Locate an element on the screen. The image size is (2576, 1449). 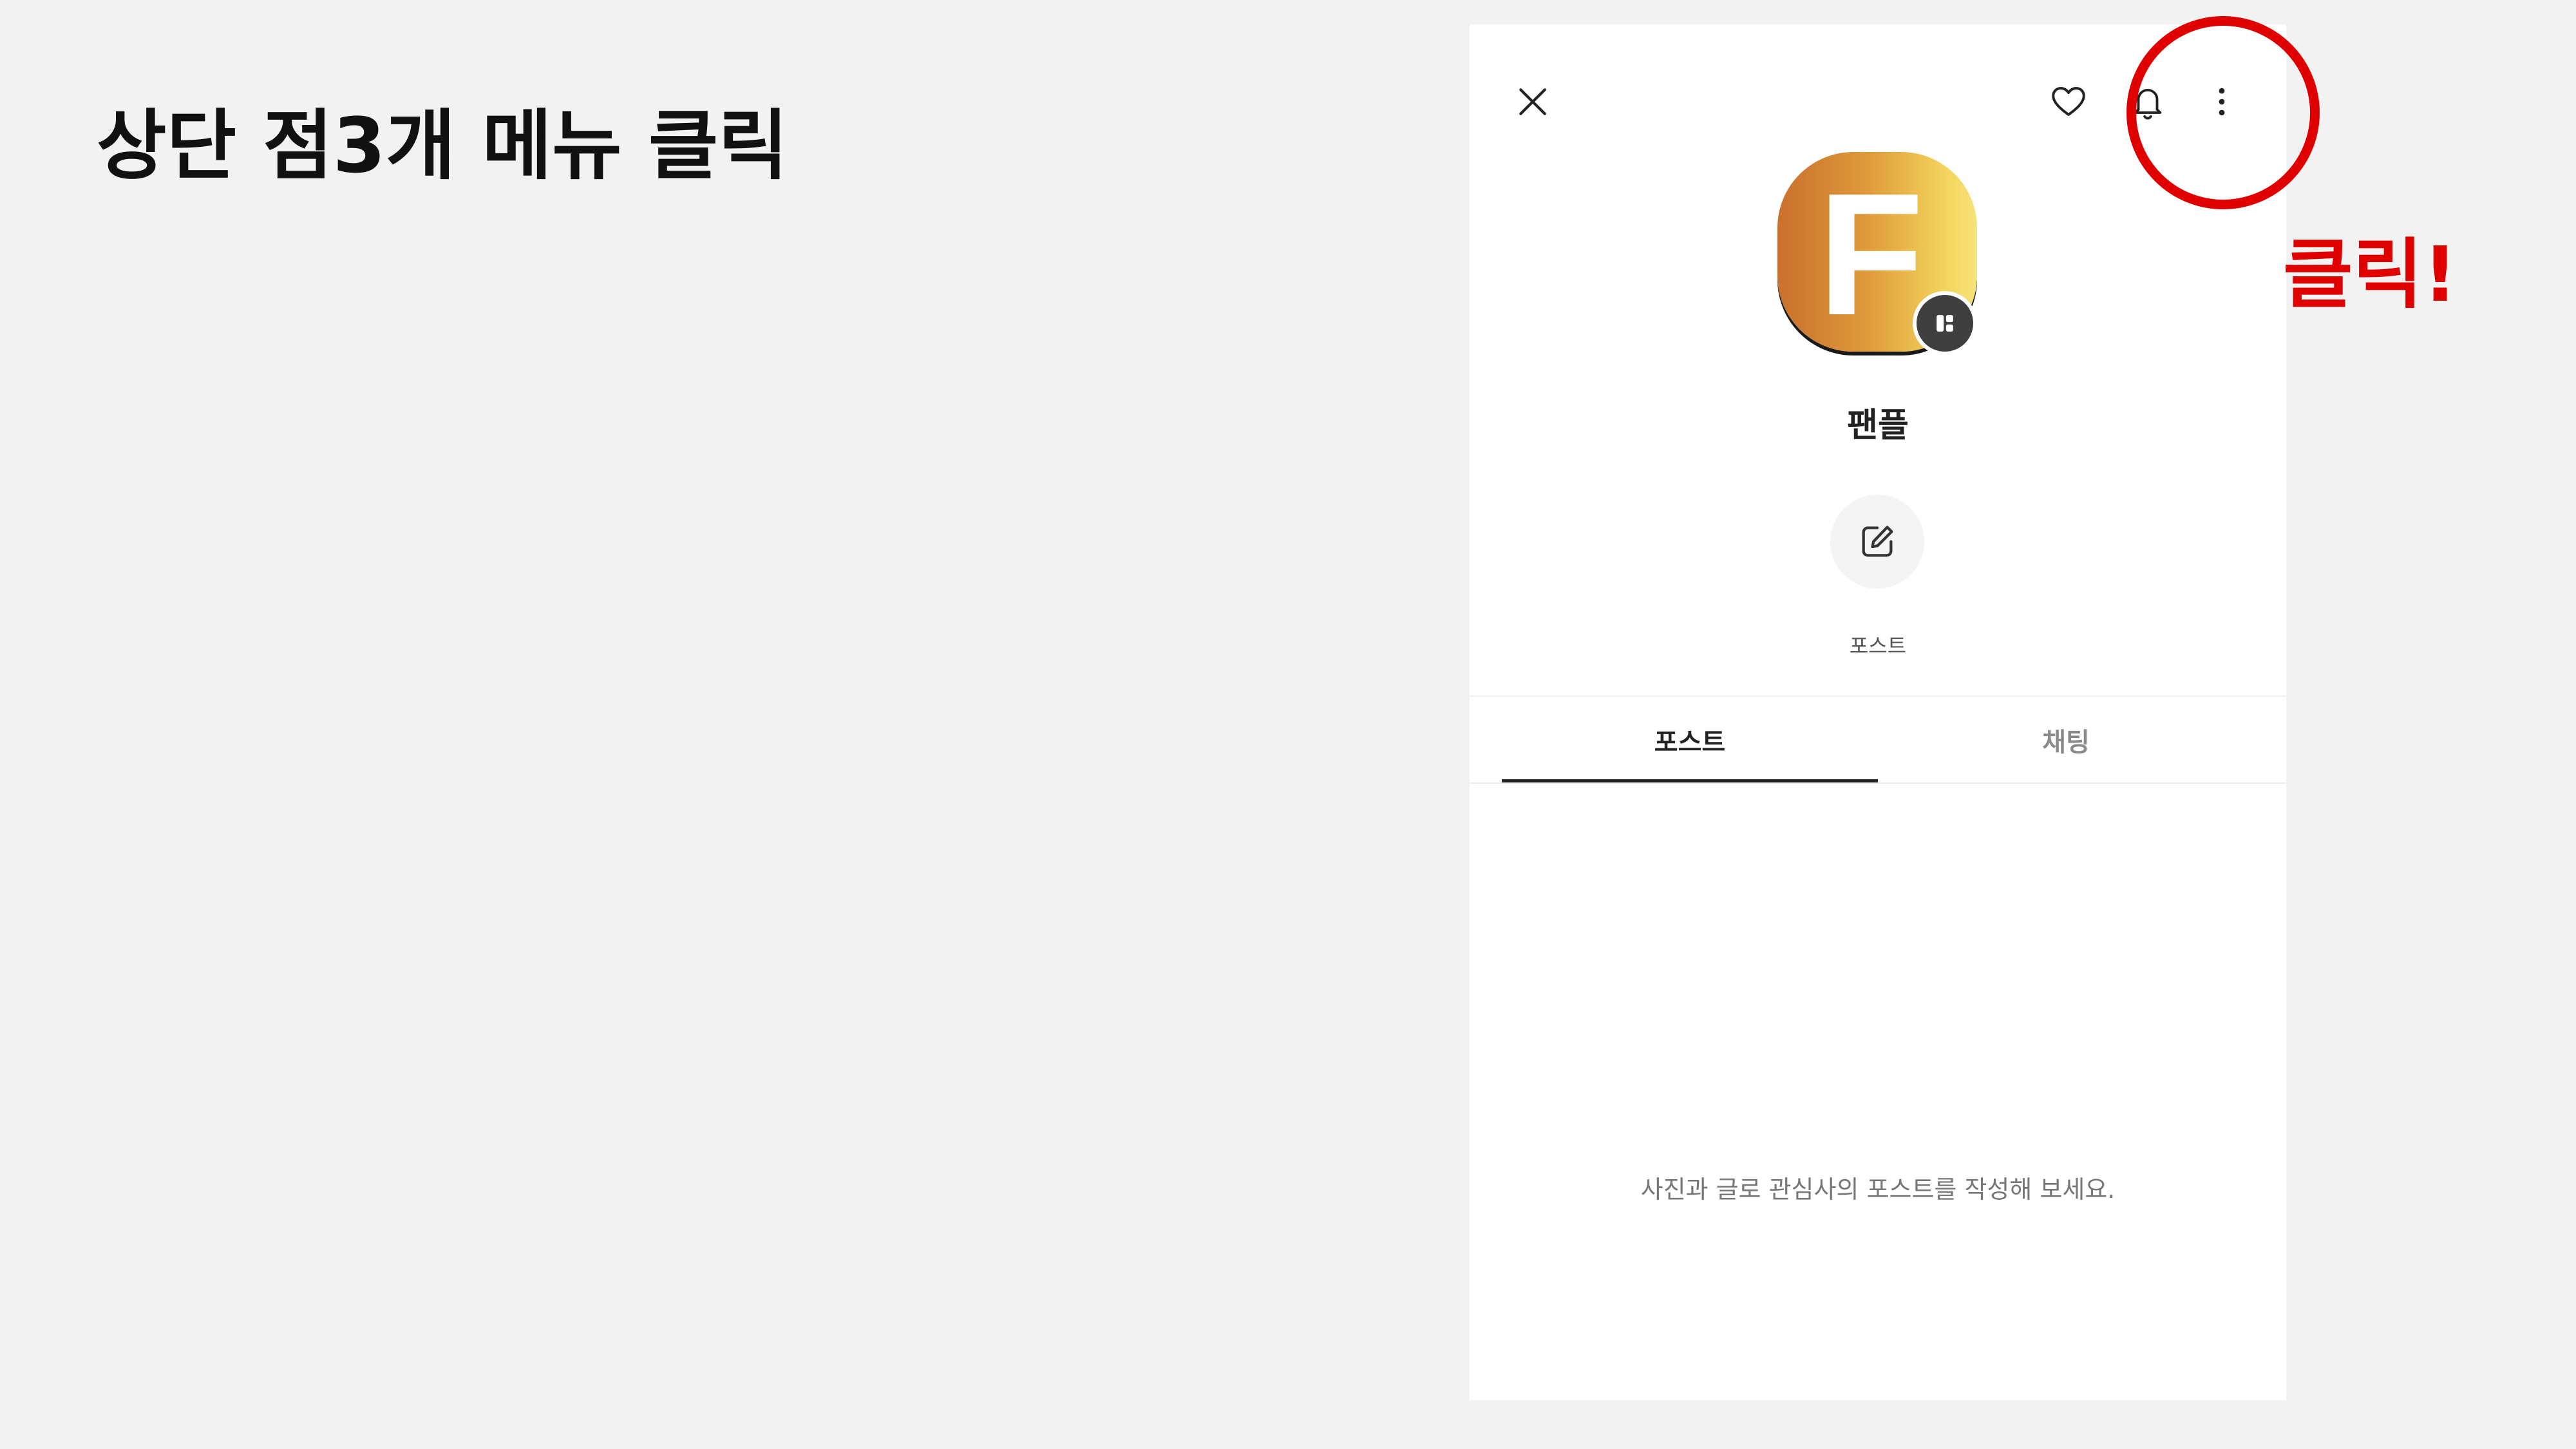
slide-title: 상단 점3개 메뉴 클릭 is located at coordinates (443, 145).